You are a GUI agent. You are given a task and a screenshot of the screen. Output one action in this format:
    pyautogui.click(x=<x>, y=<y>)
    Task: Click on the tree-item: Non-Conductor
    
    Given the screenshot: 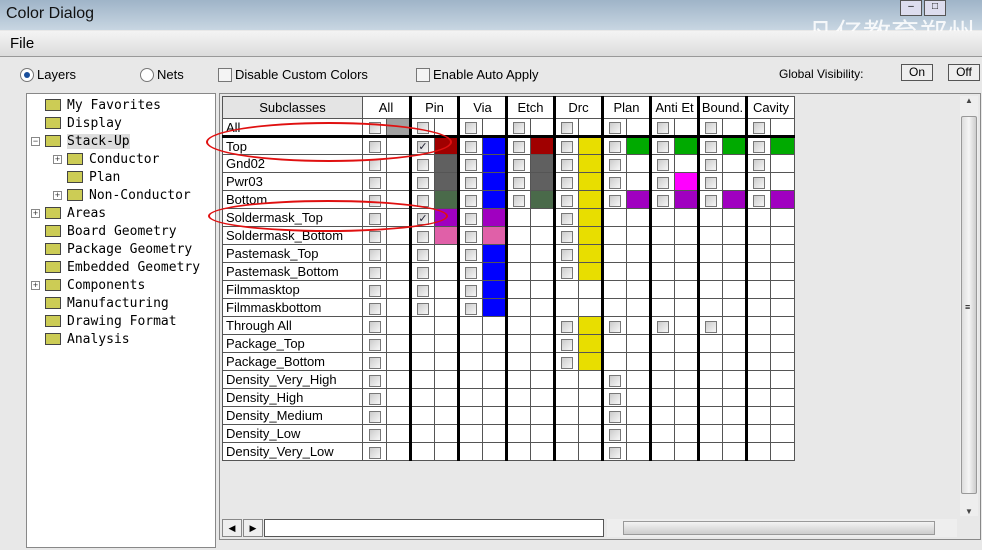 What is the action you would take?
    pyautogui.click(x=129, y=195)
    